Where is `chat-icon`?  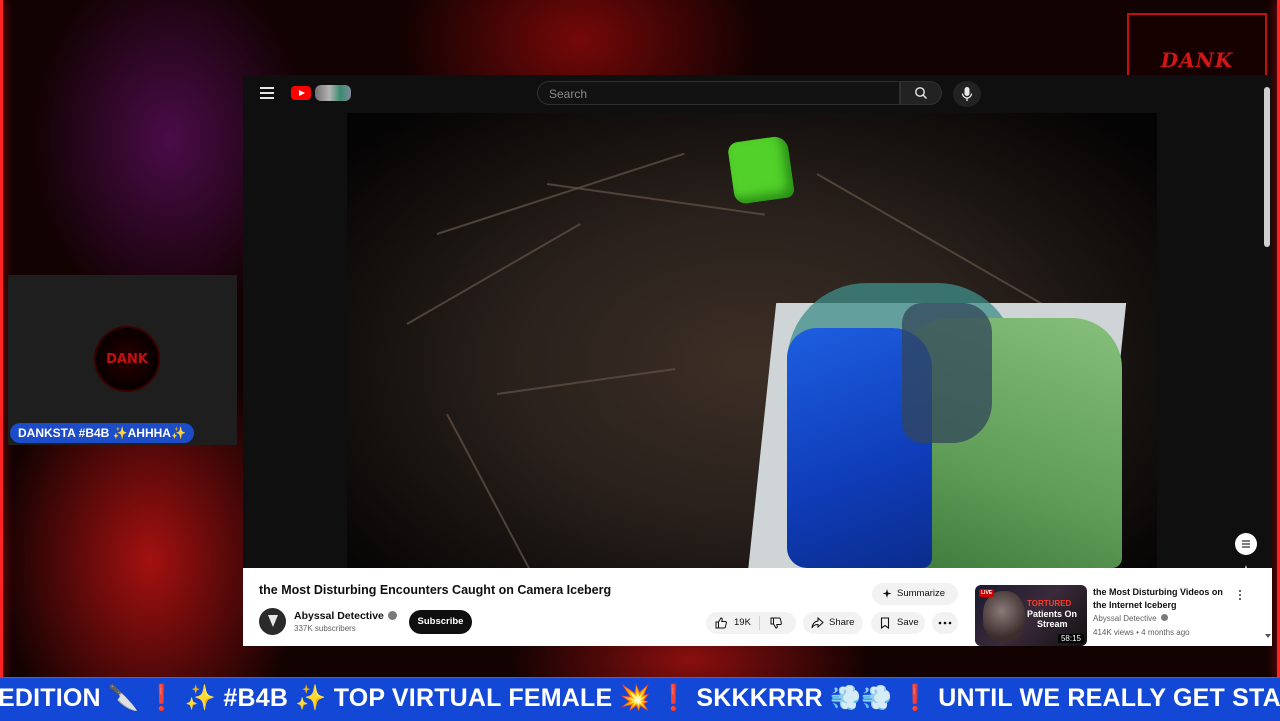
chat-icon is located at coordinates (1246, 544).